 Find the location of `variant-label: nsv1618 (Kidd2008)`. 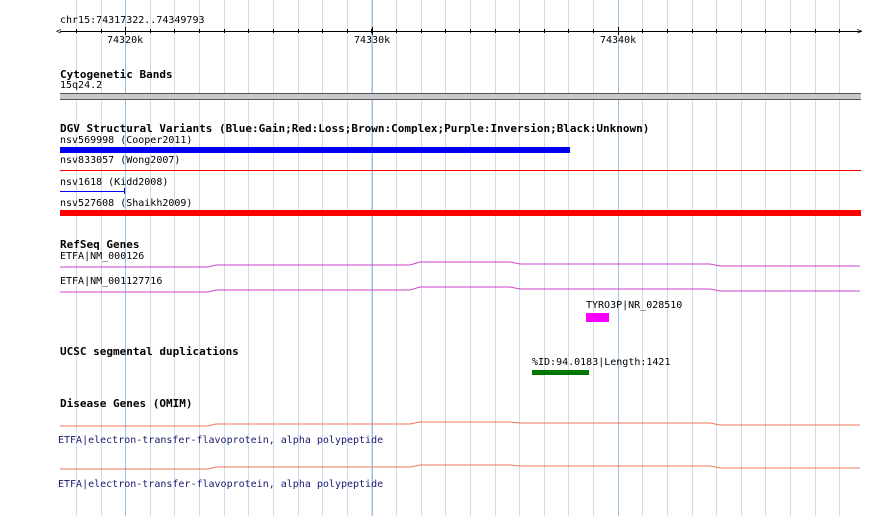

variant-label: nsv1618 (Kidd2008) is located at coordinates (114, 182).